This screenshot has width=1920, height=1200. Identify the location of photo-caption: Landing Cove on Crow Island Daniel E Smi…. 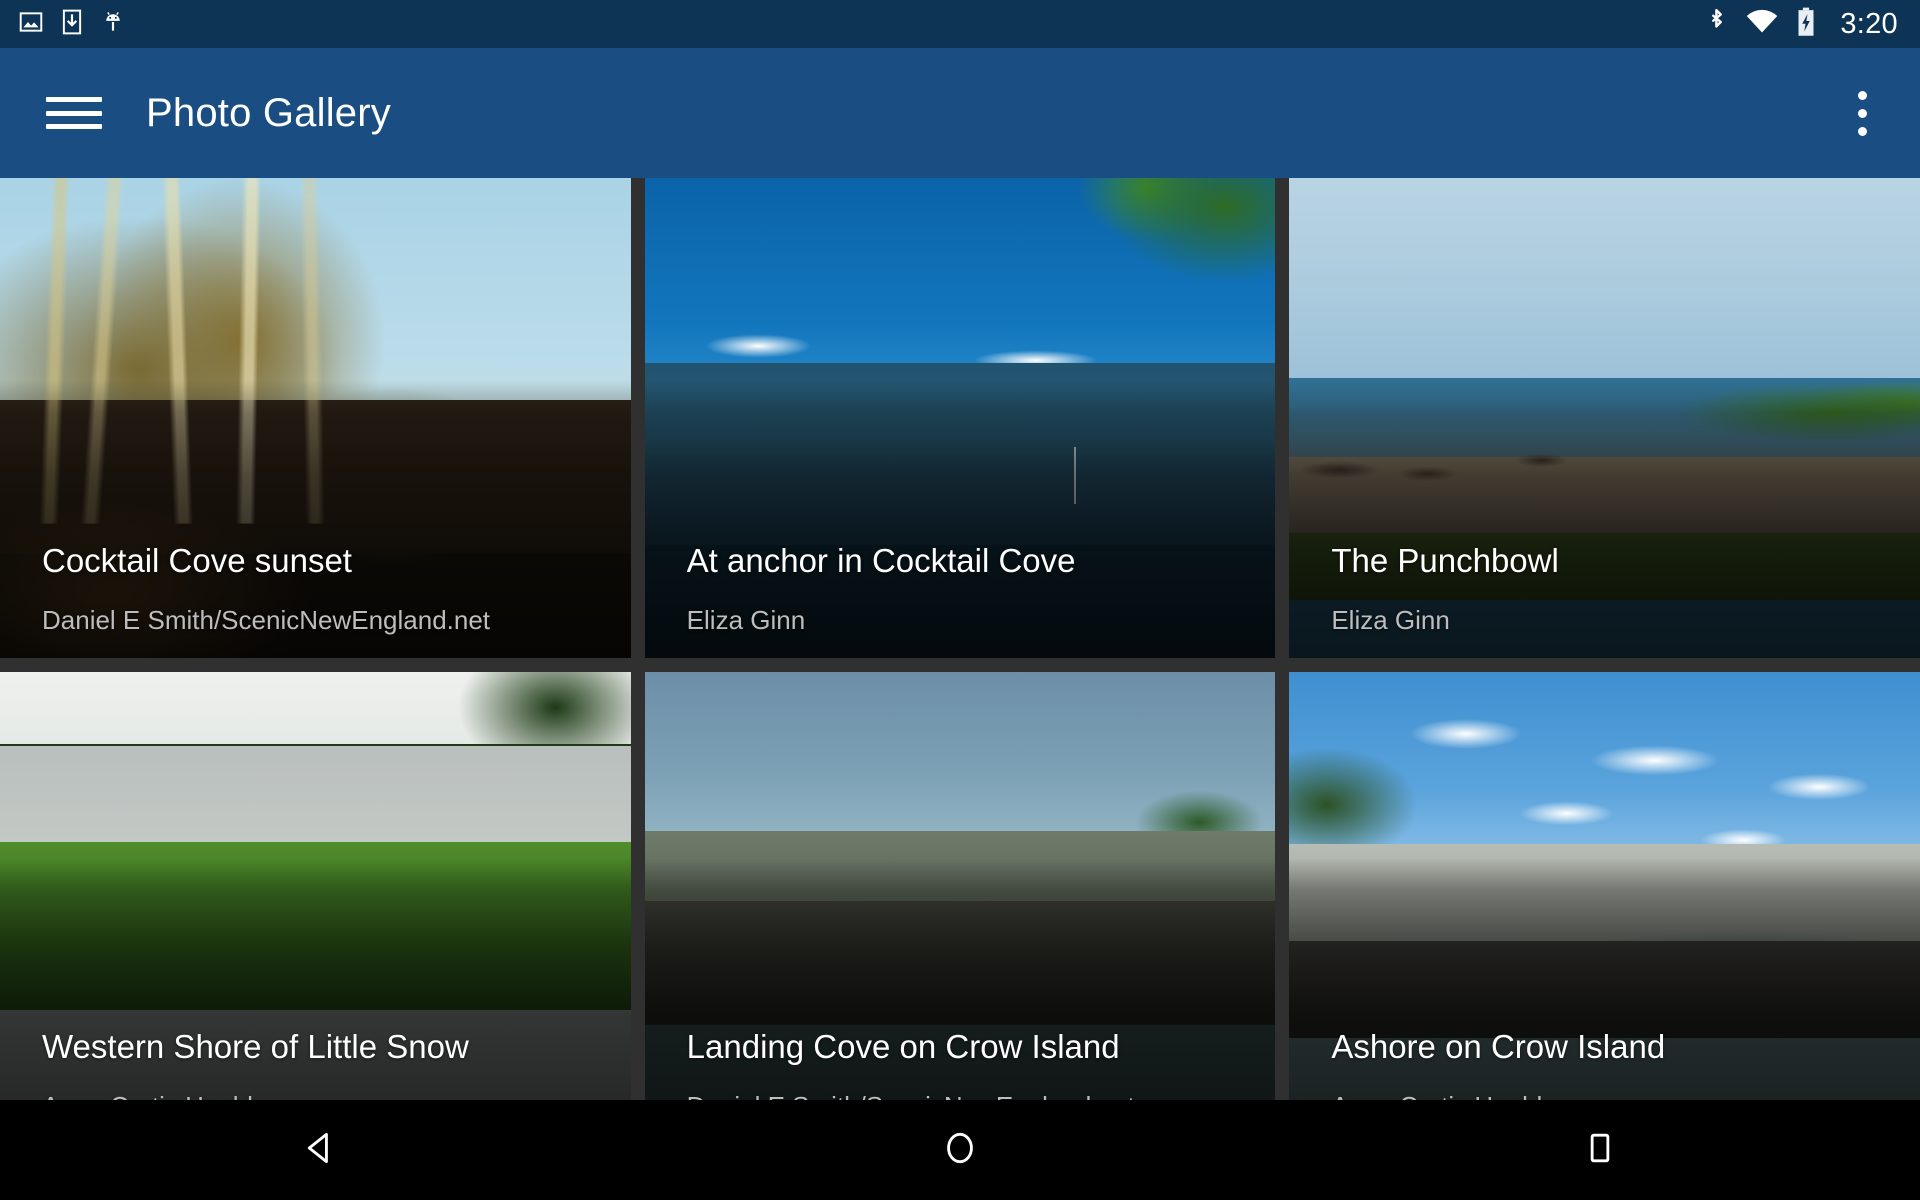
(966, 1065).